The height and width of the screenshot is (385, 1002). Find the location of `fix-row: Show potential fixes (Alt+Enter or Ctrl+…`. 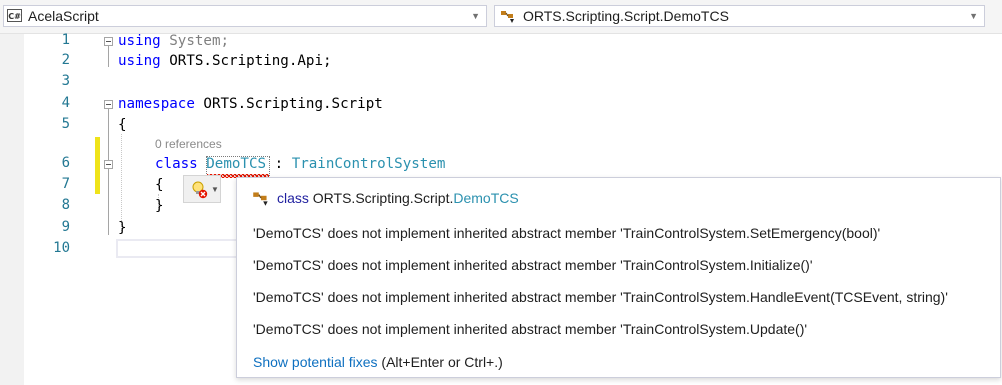

fix-row: Show potential fixes (Alt+Enter or Ctrl+… is located at coordinates (378, 362).